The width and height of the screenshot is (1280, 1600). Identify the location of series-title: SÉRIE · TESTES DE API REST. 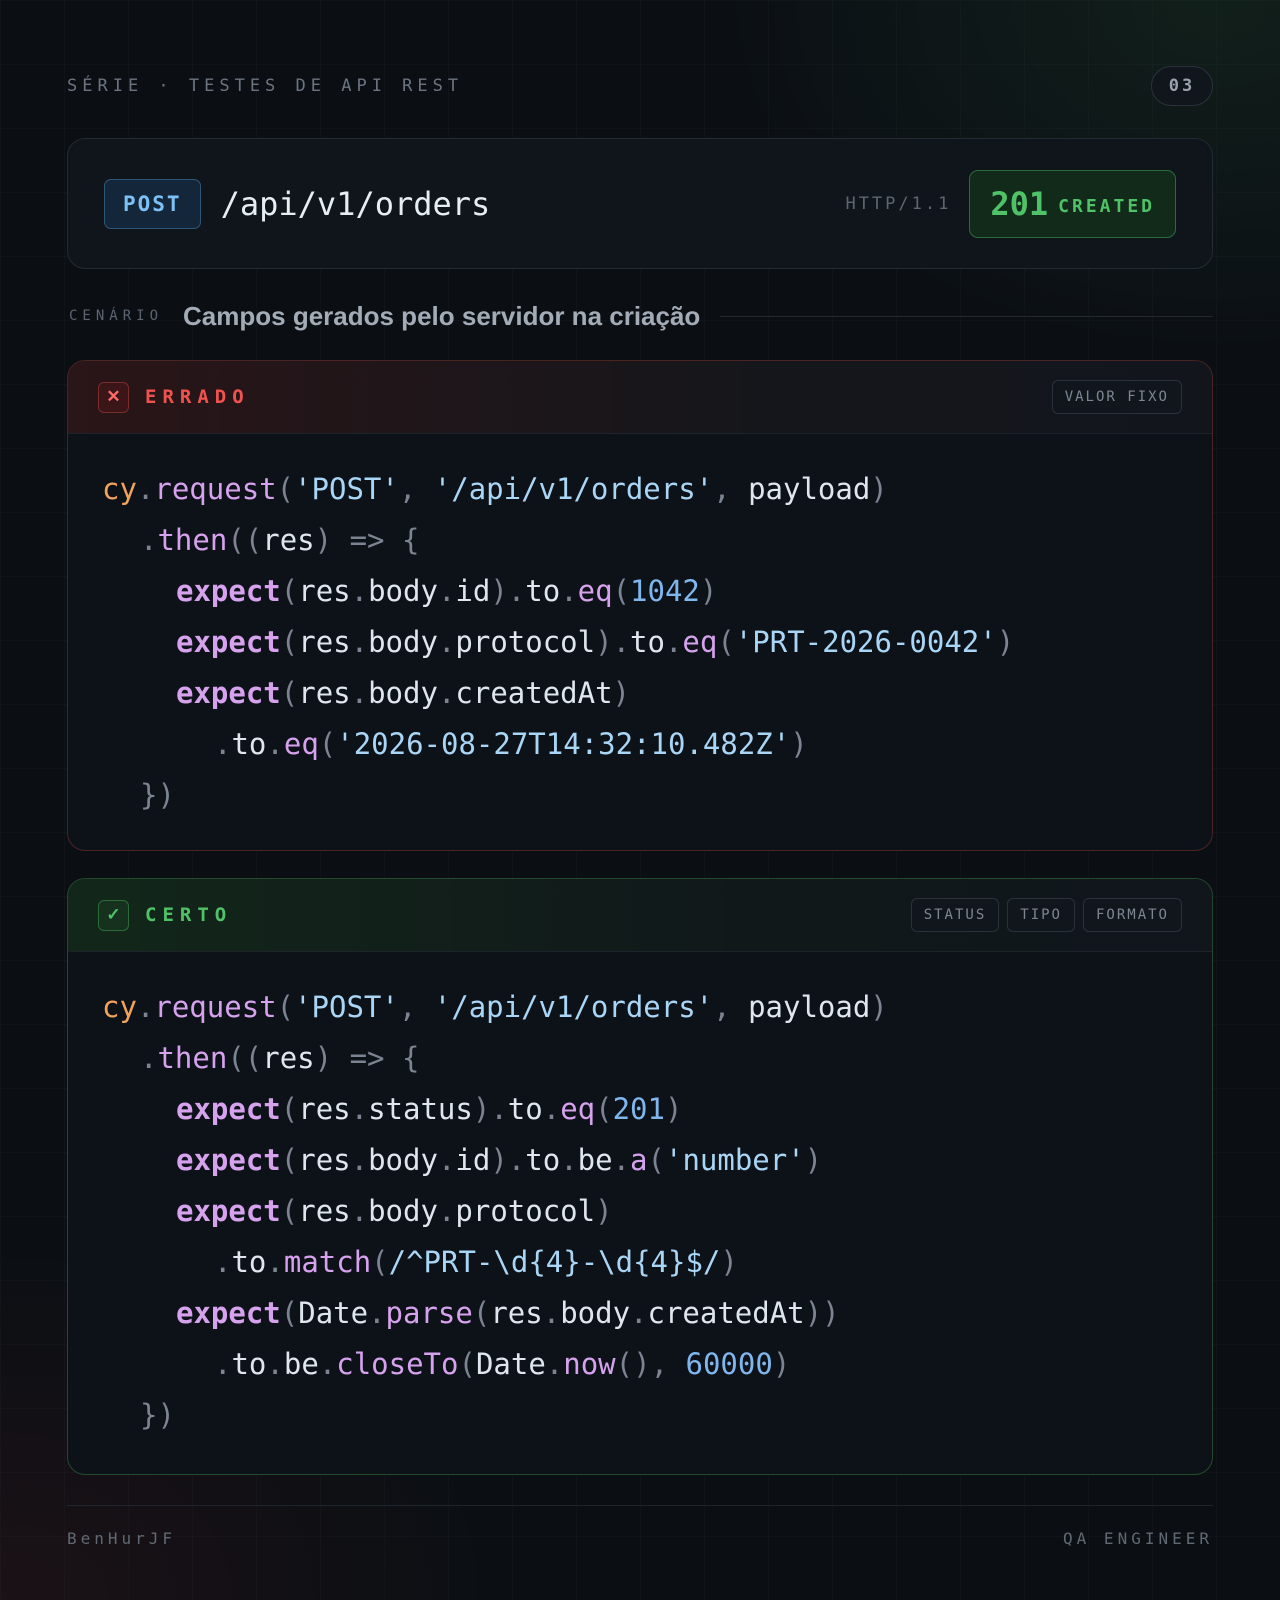
(265, 86).